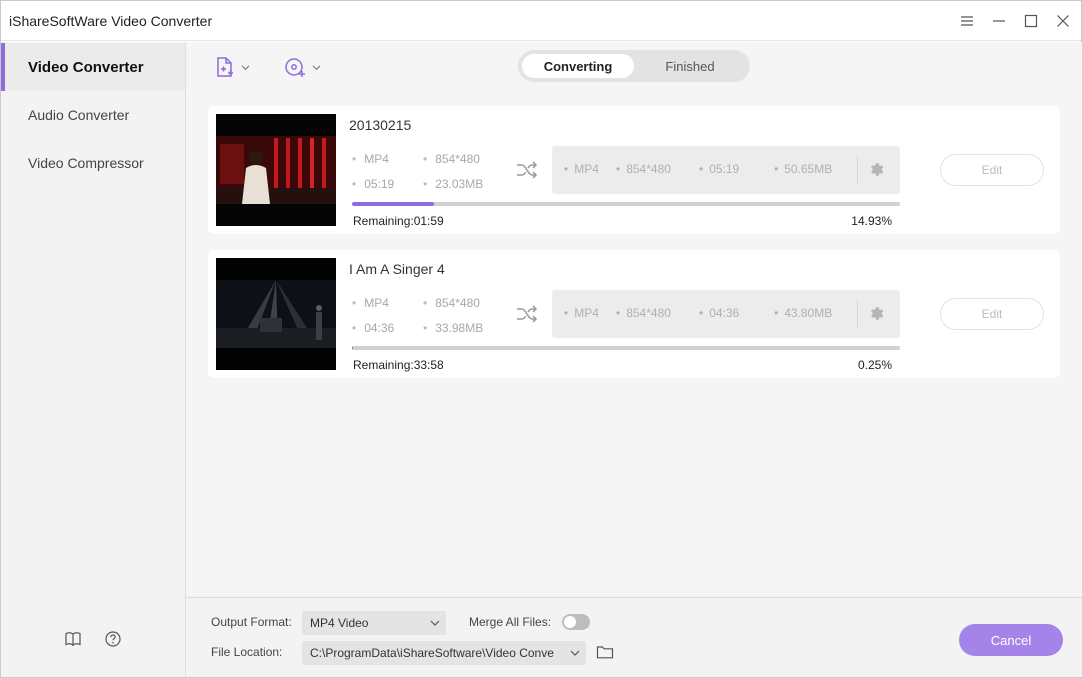 The width and height of the screenshot is (1082, 678). Describe the element at coordinates (871, 221) in the screenshot. I see `progress-percent: 14.93%` at that location.